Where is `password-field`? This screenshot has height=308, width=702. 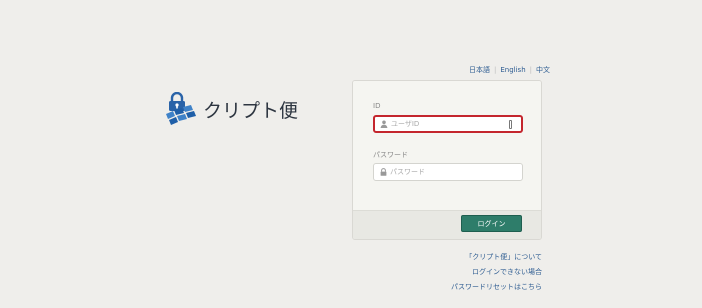 password-field is located at coordinates (448, 172).